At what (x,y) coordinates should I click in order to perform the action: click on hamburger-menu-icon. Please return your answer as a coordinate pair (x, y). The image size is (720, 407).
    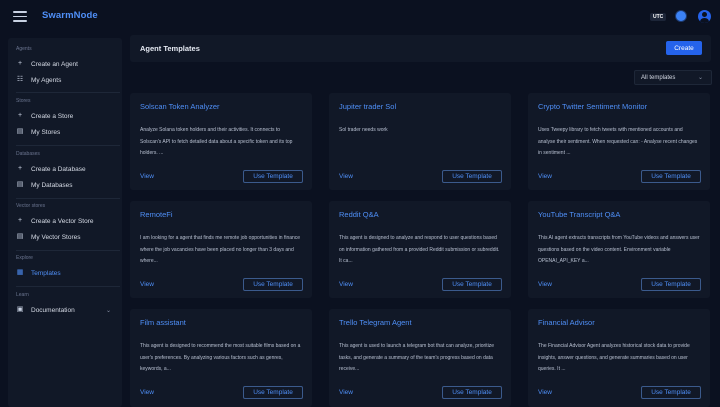
    Looking at the image, I should click on (20, 17).